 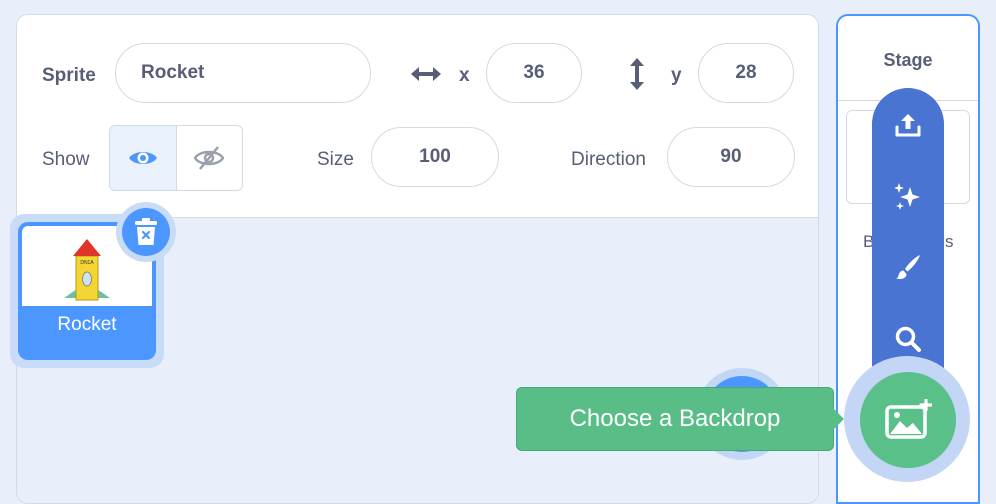 What do you see at coordinates (426, 74) in the screenshot?
I see `x-position-icon` at bounding box center [426, 74].